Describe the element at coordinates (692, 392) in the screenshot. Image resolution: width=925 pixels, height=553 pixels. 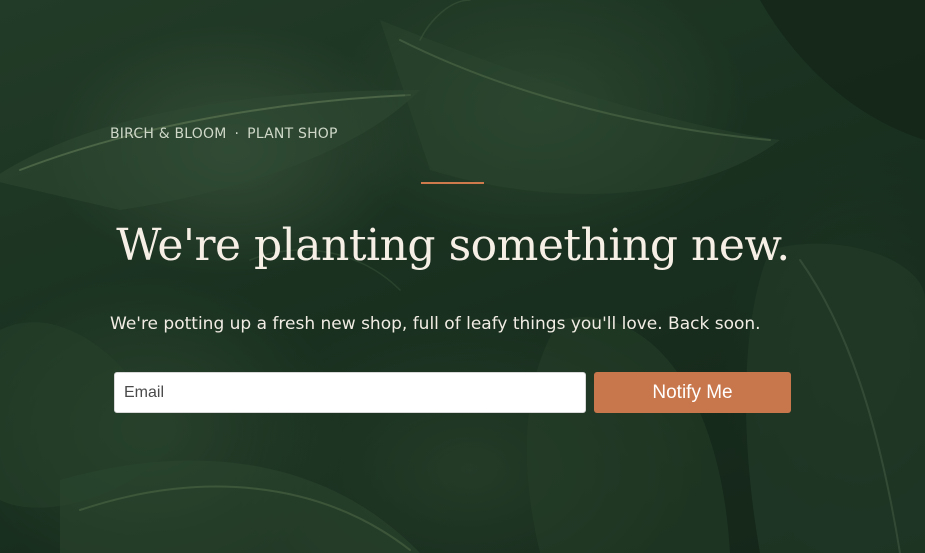
I see `notify-me-button: Notify Me` at that location.